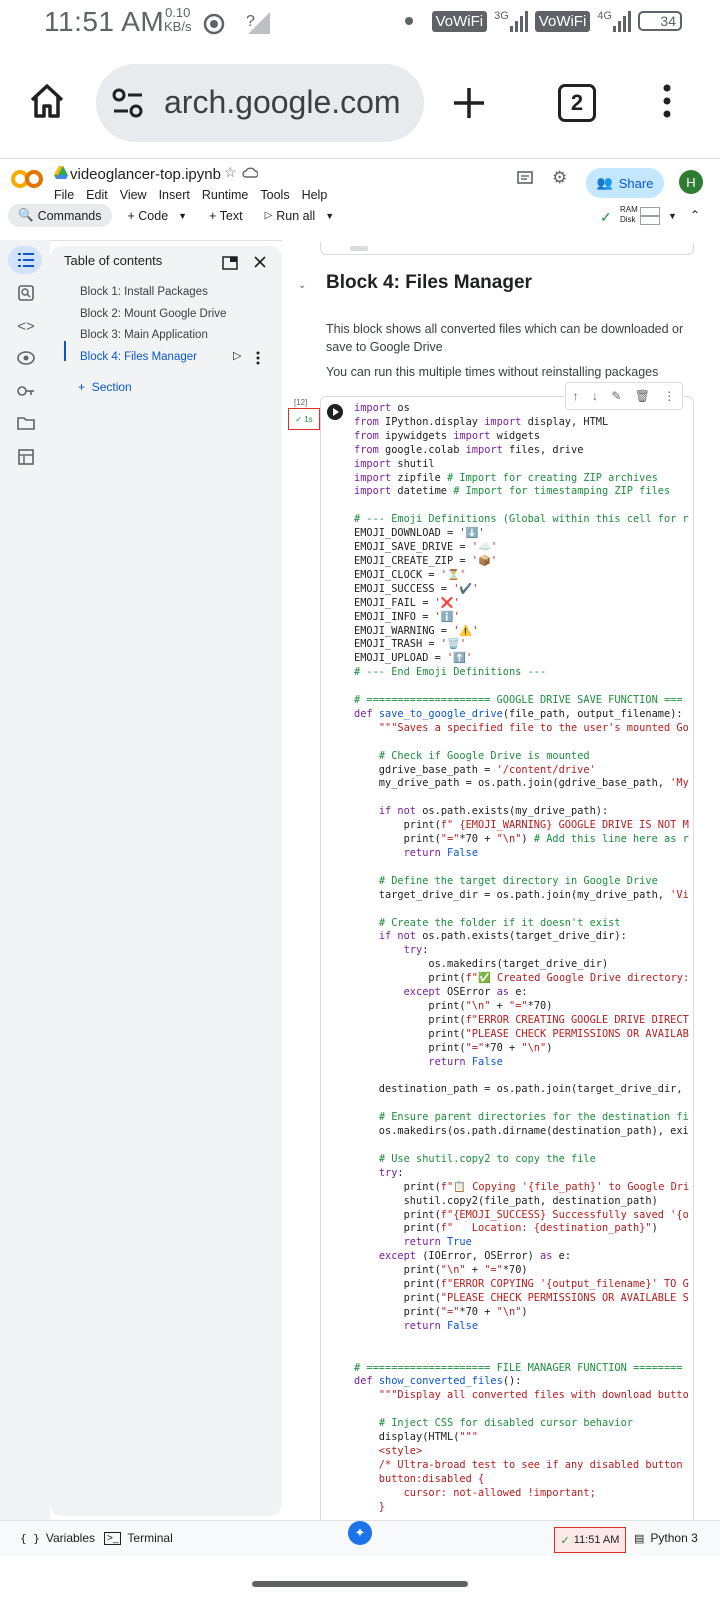 This screenshot has height=1599, width=720. I want to click on connected-check-icon: ✓, so click(606, 217).